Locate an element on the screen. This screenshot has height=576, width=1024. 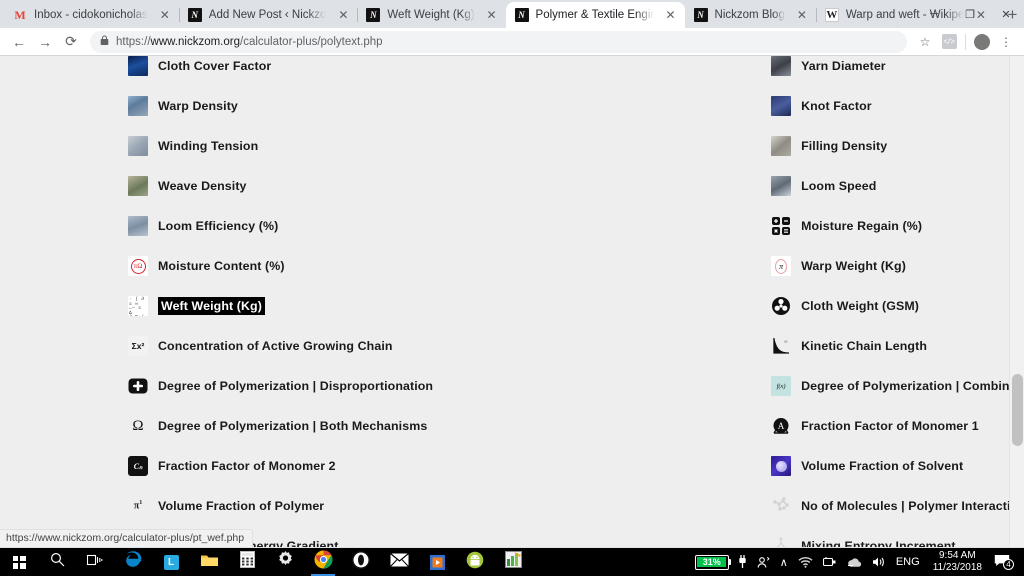
page-scrollbar is located at coordinates (1016, 301).